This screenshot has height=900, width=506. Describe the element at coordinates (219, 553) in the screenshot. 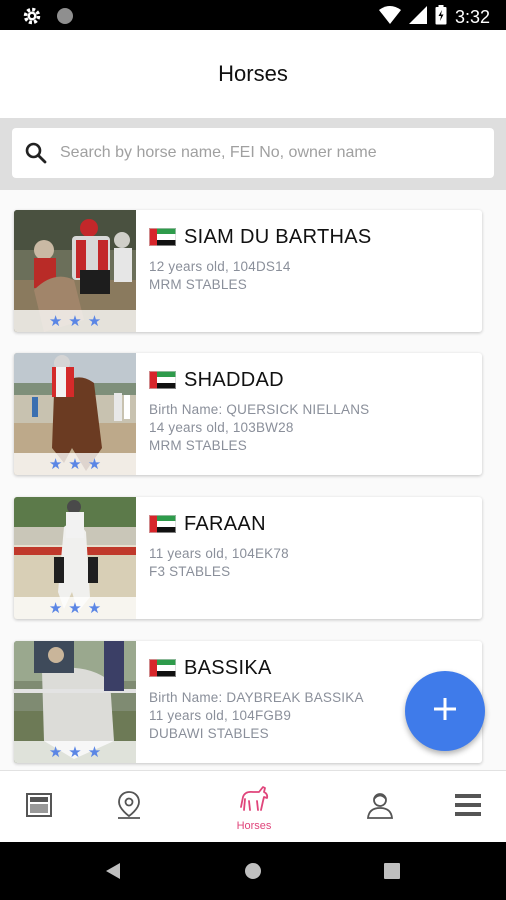

I see `horse-detail: 11 years old, 104EK78` at that location.